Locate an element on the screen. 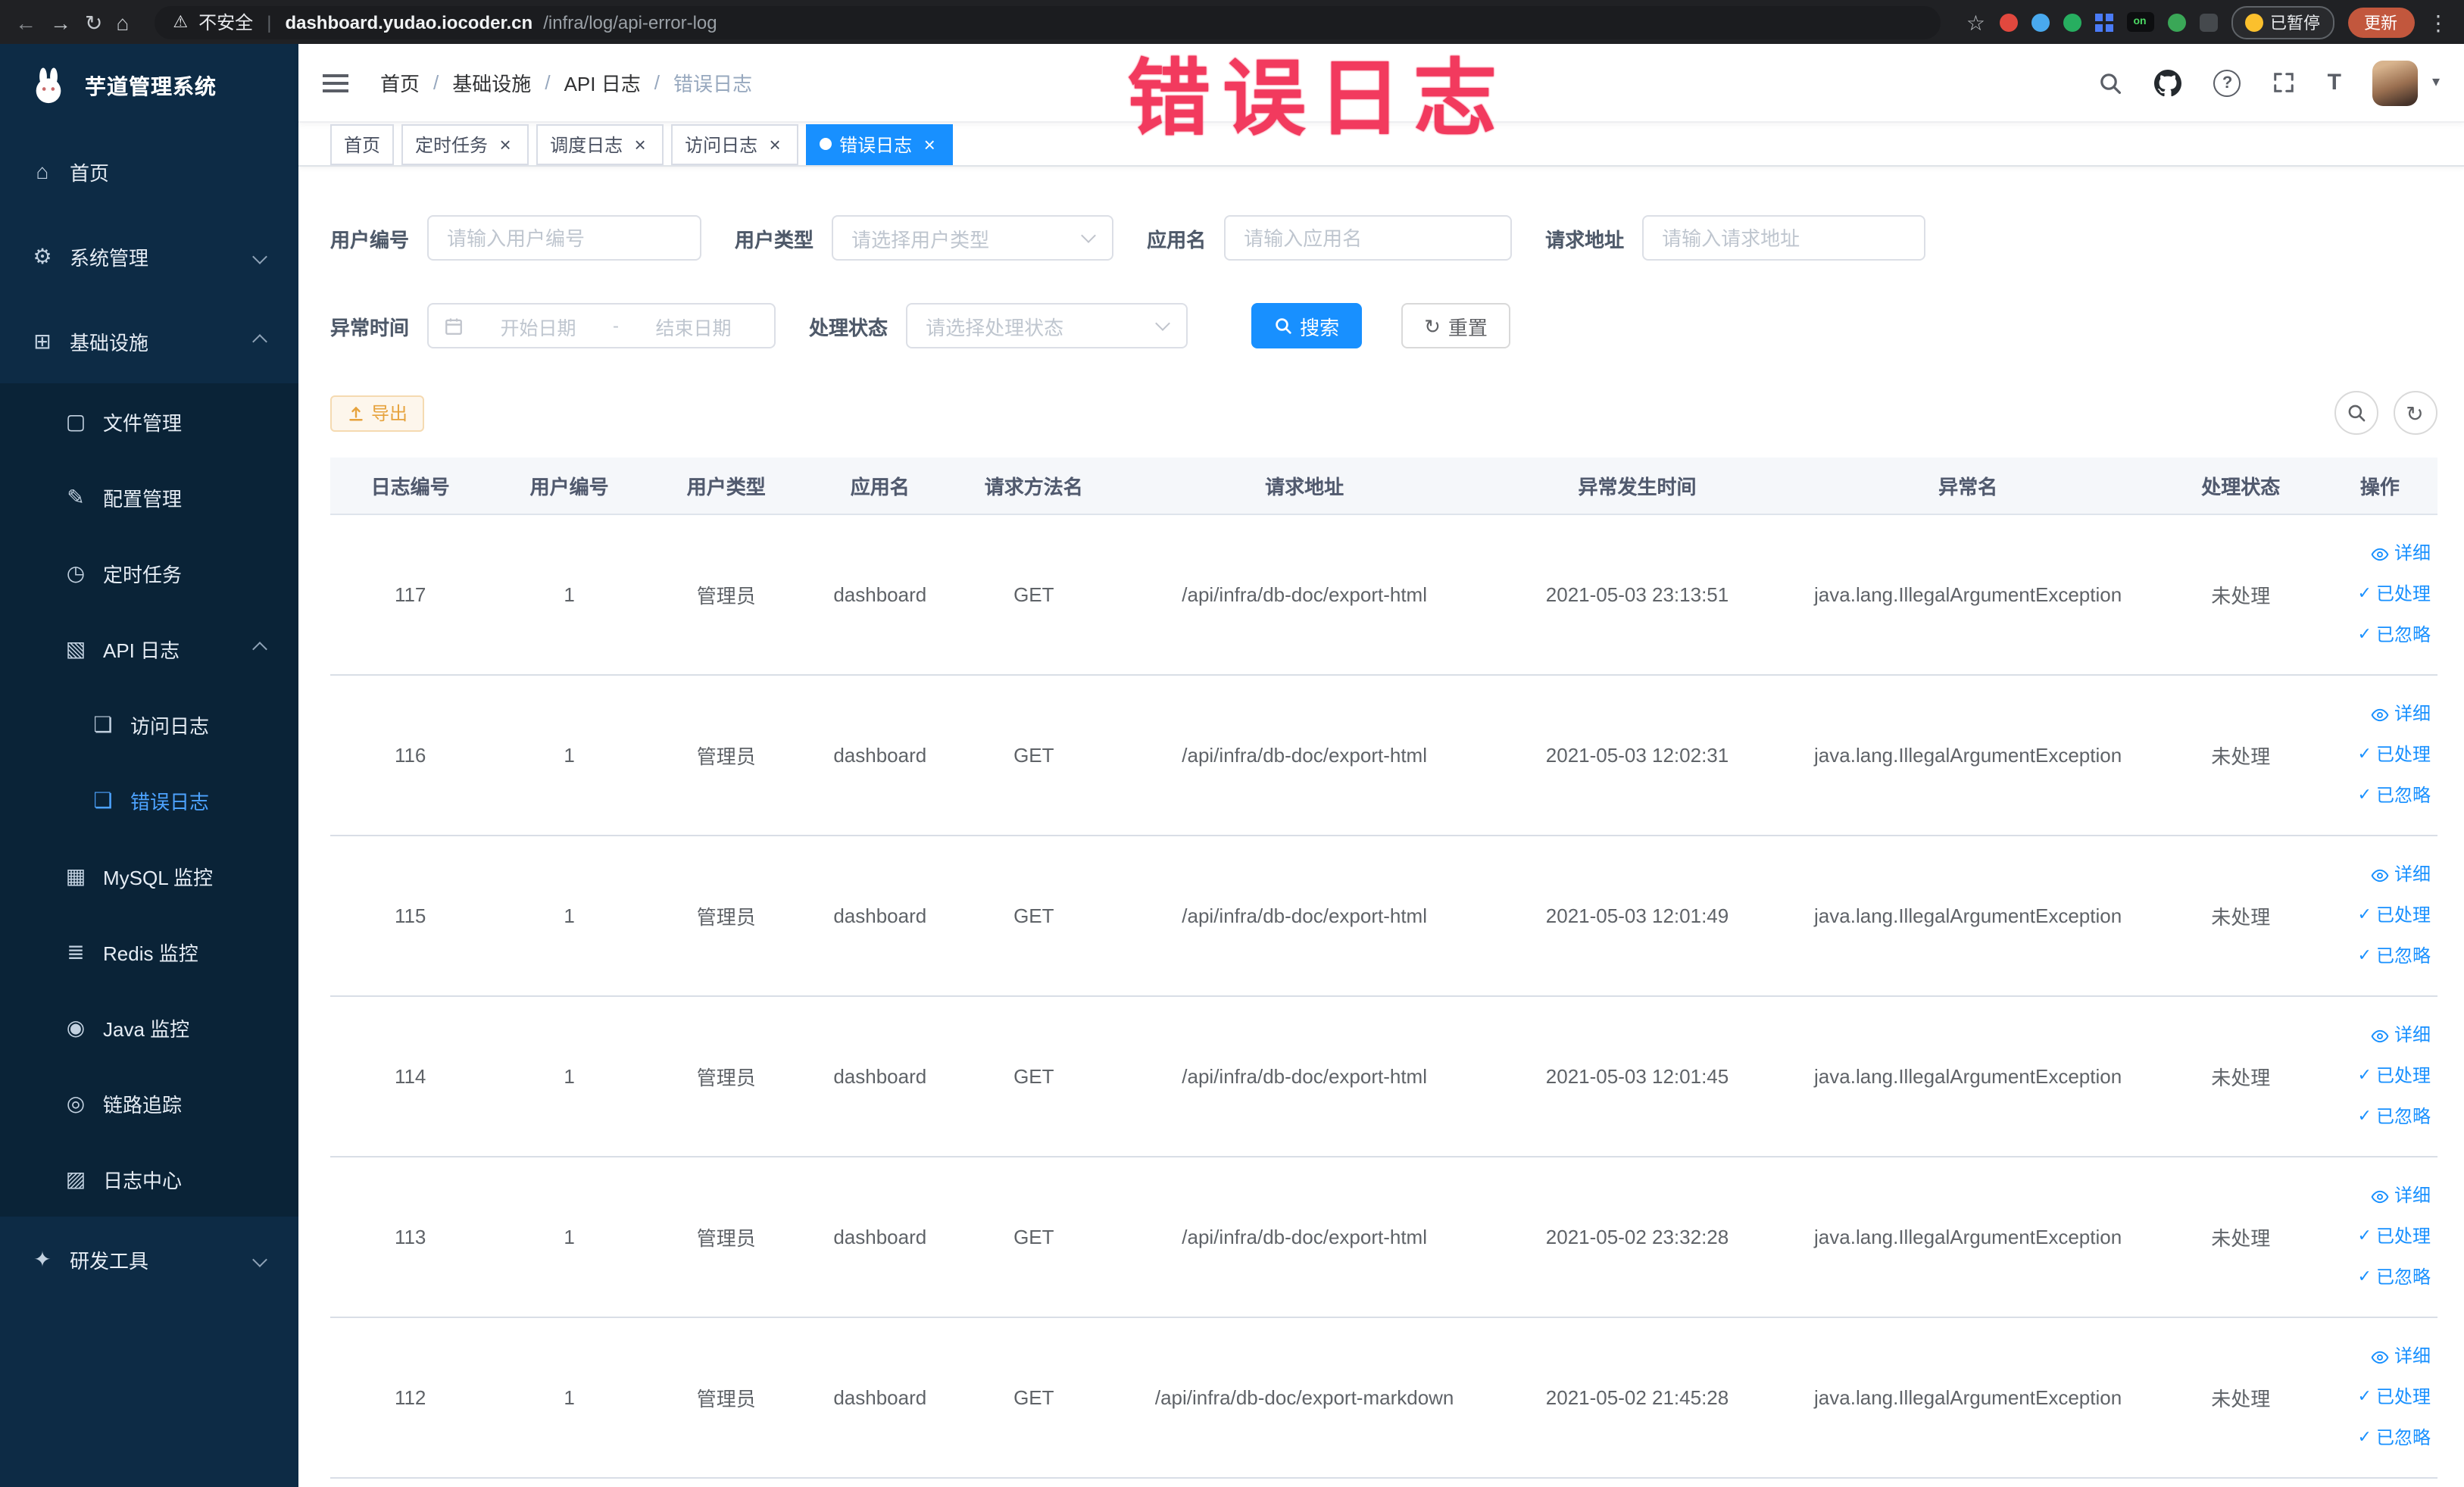 The image size is (2464, 1487). breadcrumb-item: API 日志 is located at coordinates (602, 82).